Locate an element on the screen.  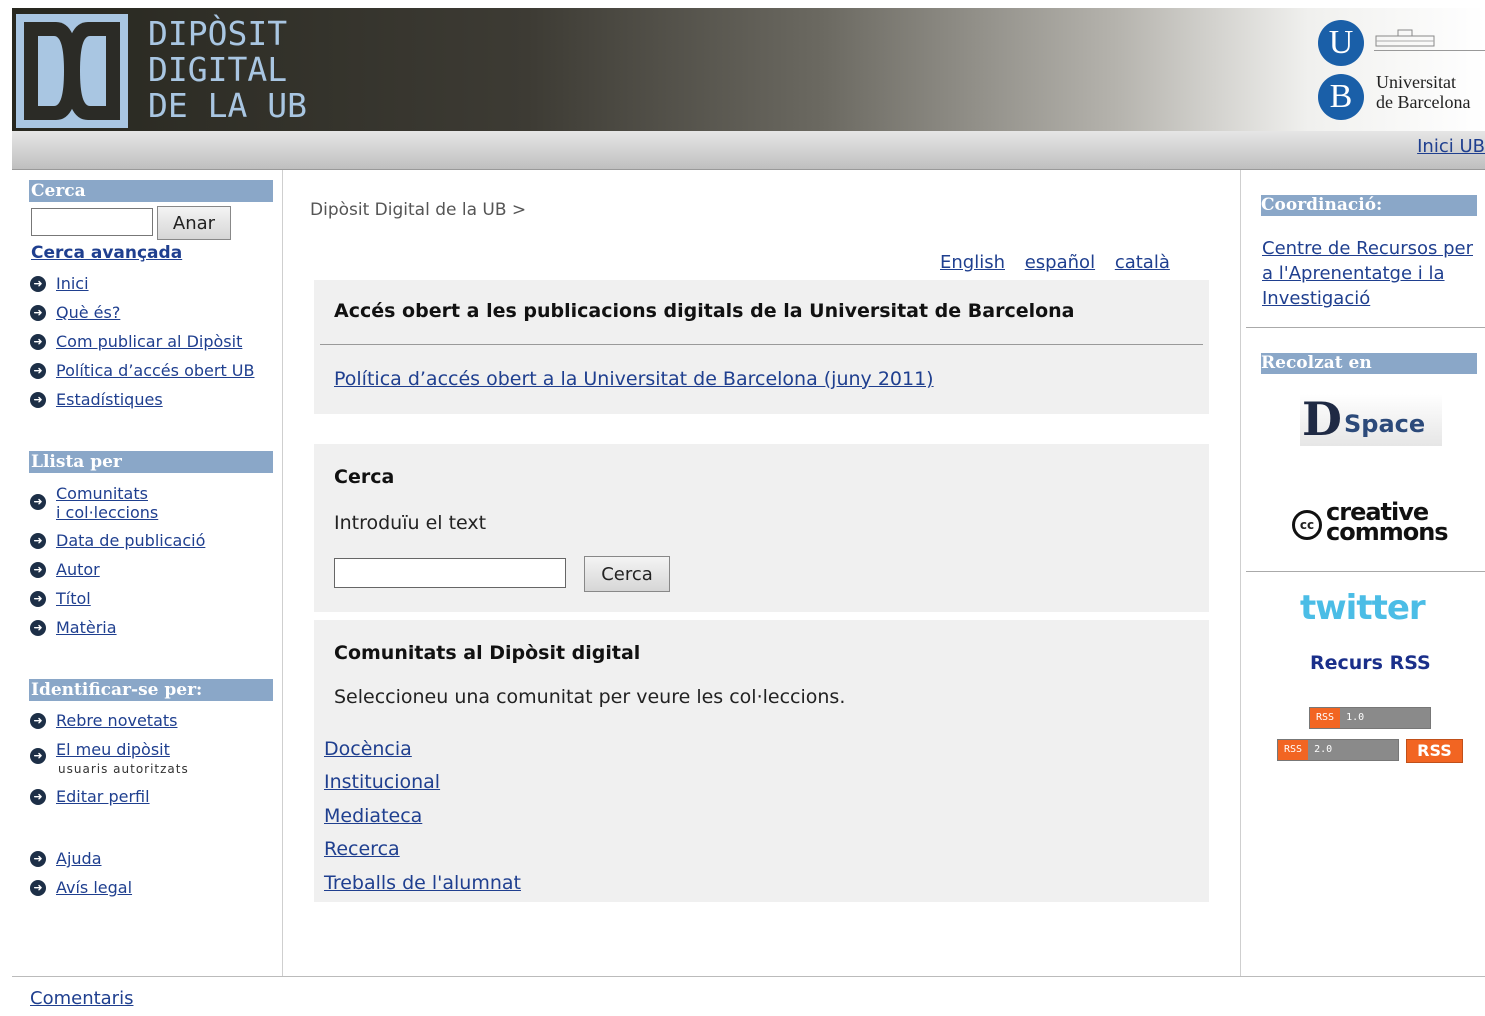
rss-1-0-badge: RSS 1.0 is located at coordinates (1370, 718).